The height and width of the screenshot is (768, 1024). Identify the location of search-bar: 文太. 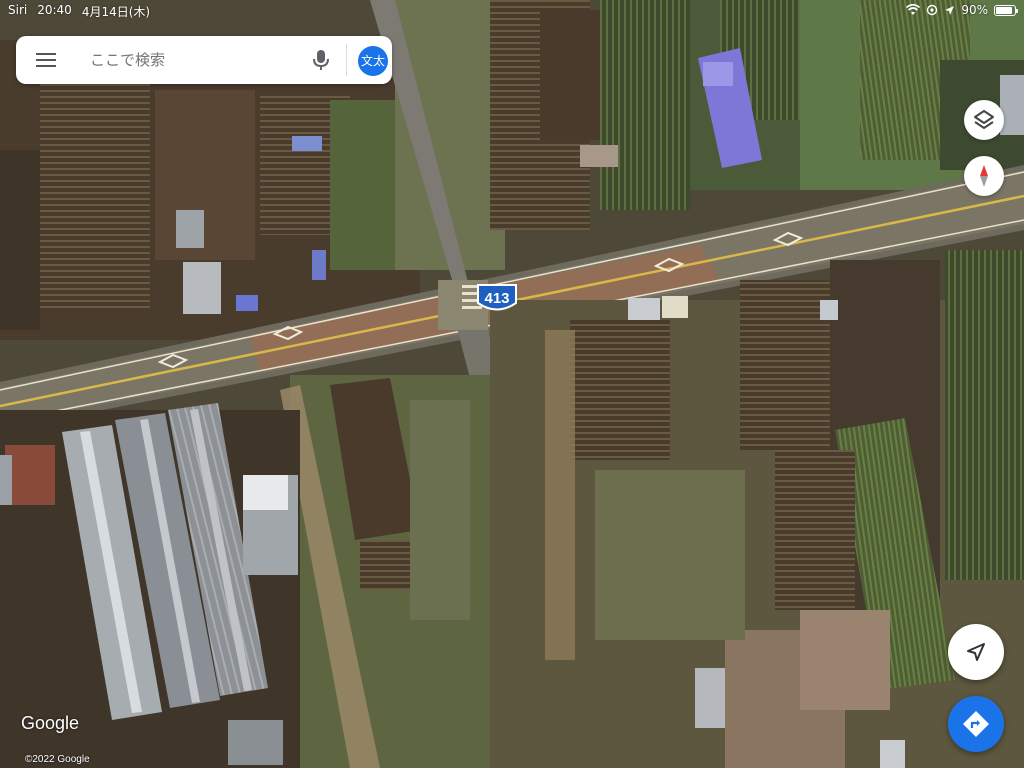
(204, 60).